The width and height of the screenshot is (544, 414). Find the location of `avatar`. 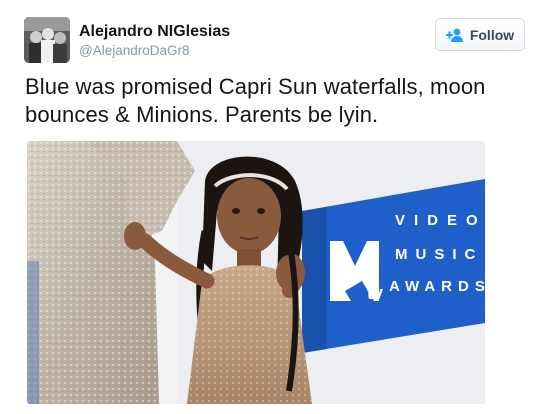

avatar is located at coordinates (47, 40).